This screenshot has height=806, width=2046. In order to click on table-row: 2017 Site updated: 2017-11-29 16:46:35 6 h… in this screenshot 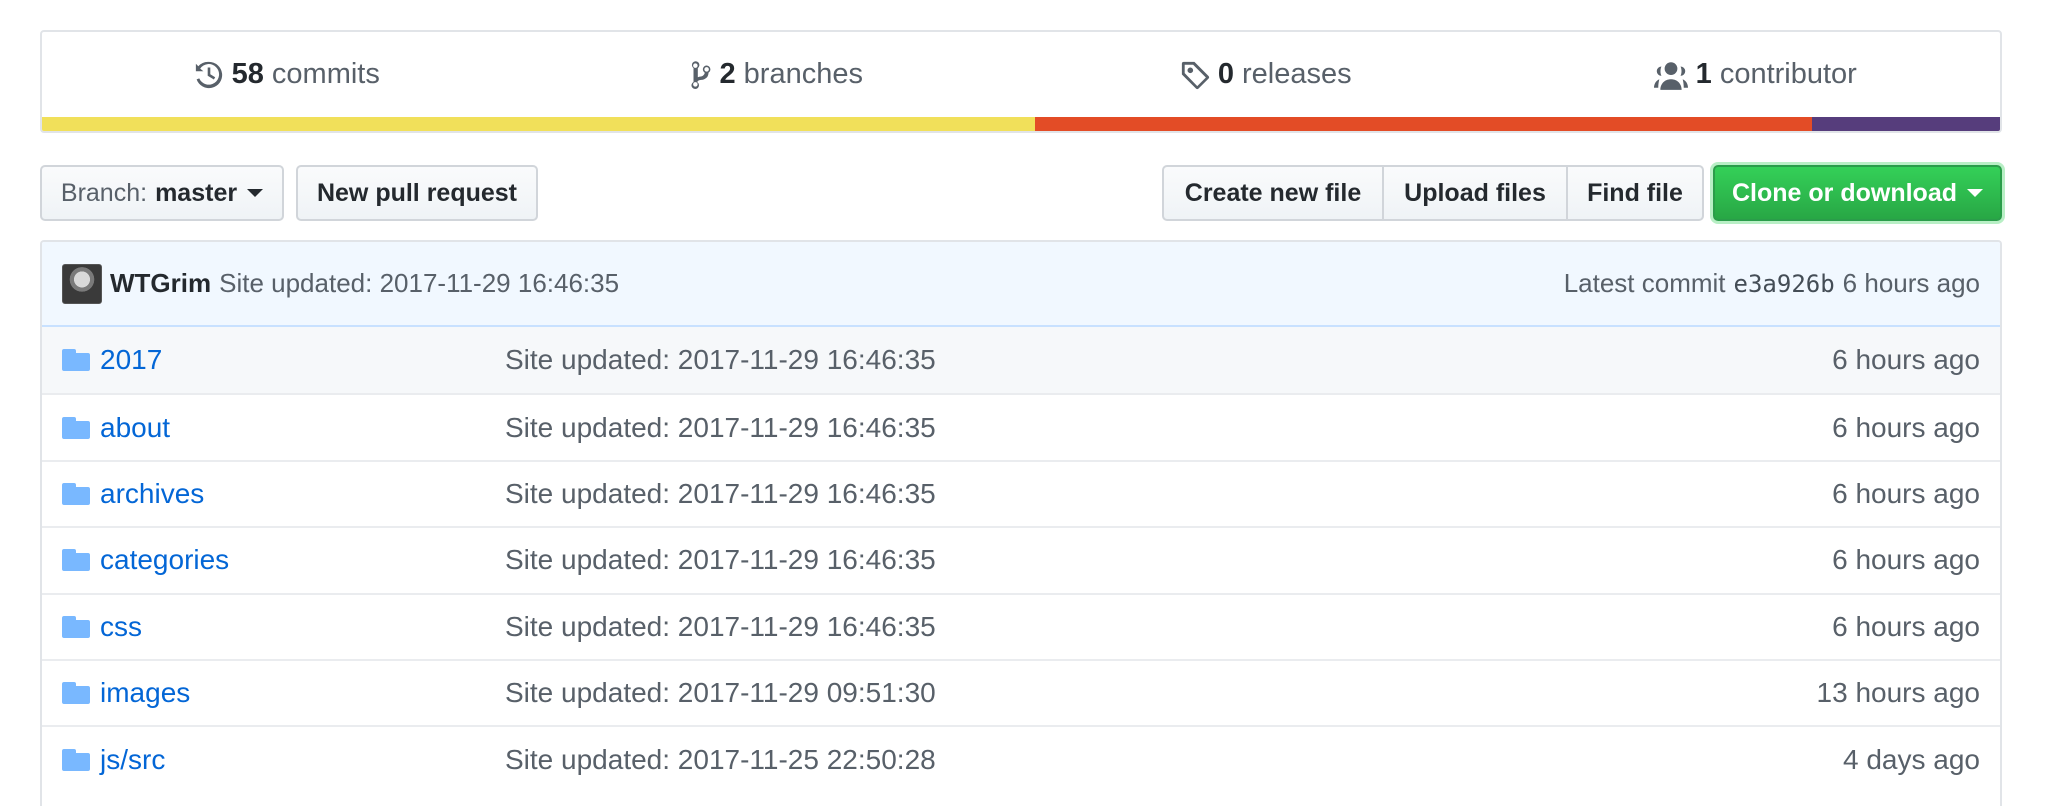, I will do `click(1021, 360)`.